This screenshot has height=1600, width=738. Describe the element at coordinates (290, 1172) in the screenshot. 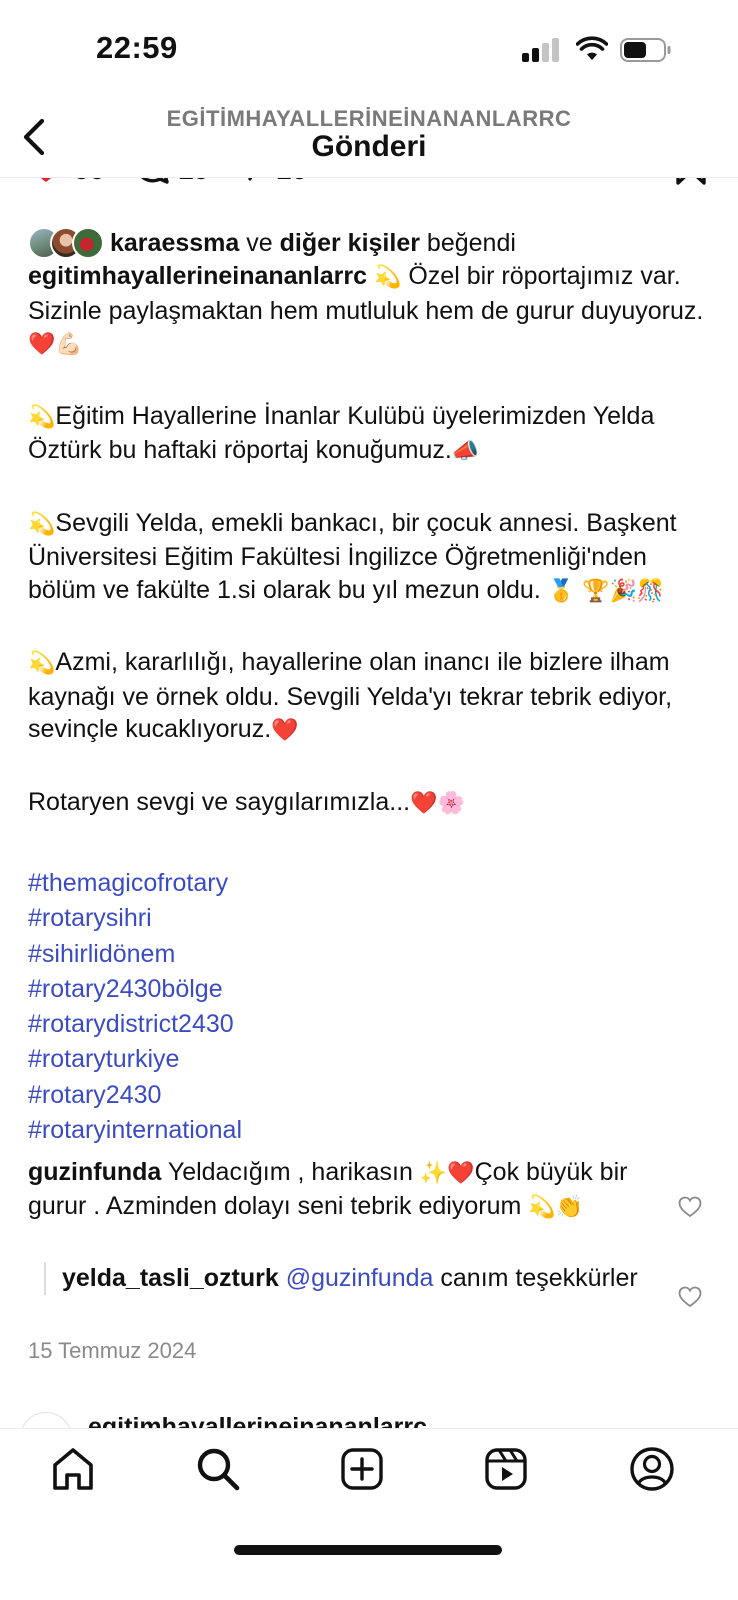

I see `comment-text: Yeldacığım , harikasın` at that location.